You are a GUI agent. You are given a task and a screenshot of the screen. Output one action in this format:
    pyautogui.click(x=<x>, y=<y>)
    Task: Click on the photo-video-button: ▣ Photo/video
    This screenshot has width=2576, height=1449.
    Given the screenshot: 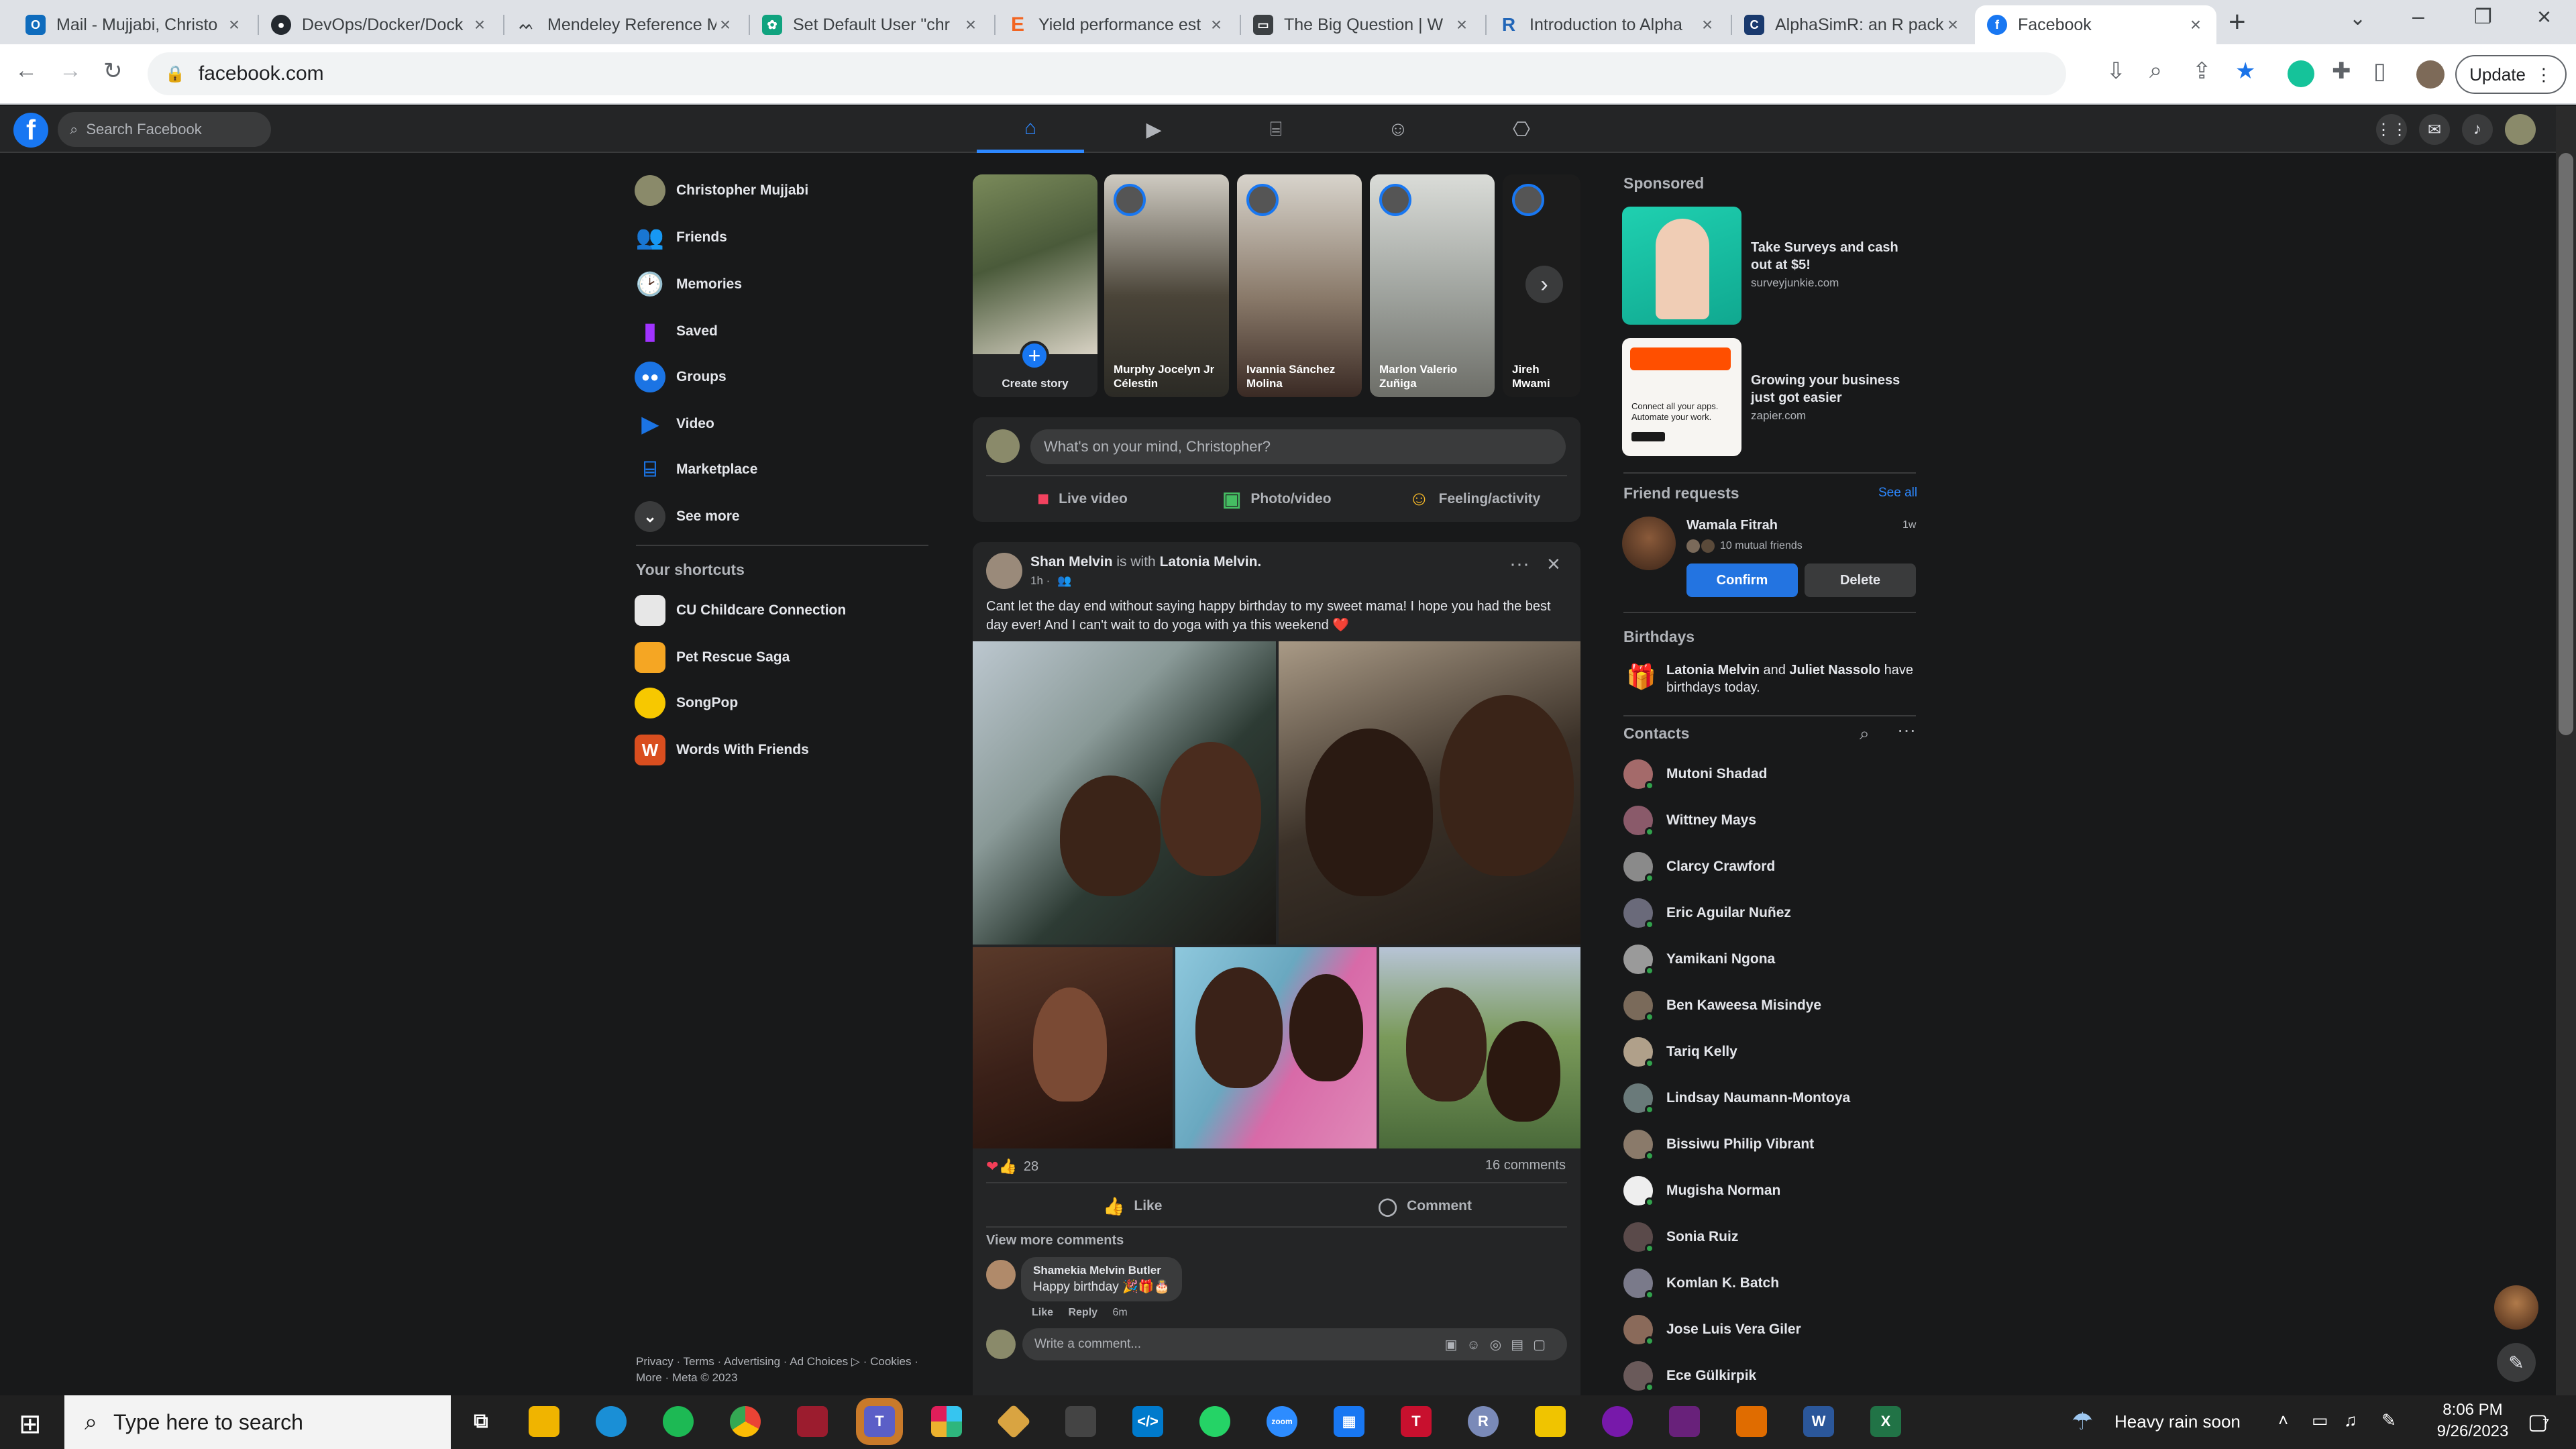 What is the action you would take?
    pyautogui.click(x=1277, y=499)
    